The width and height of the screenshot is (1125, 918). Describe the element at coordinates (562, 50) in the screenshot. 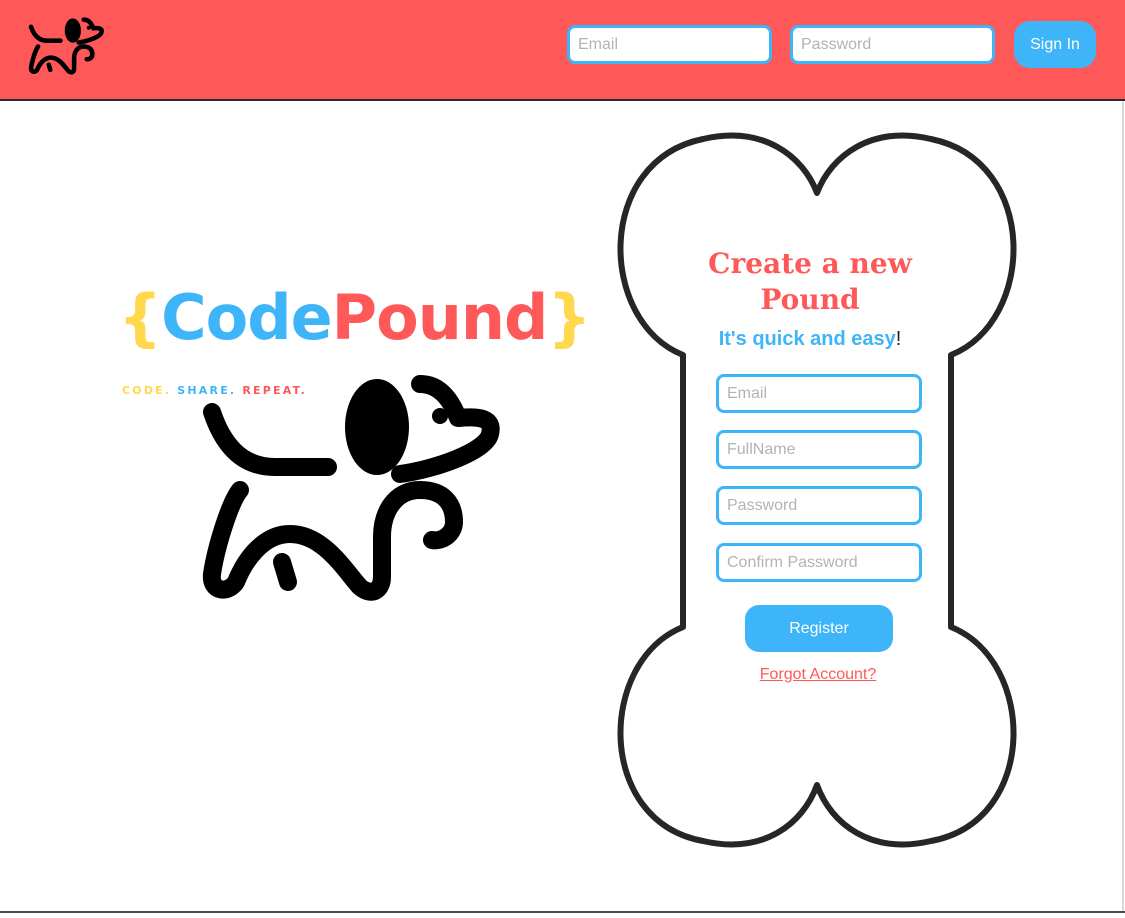

I see `top-navbar: Sign In` at that location.